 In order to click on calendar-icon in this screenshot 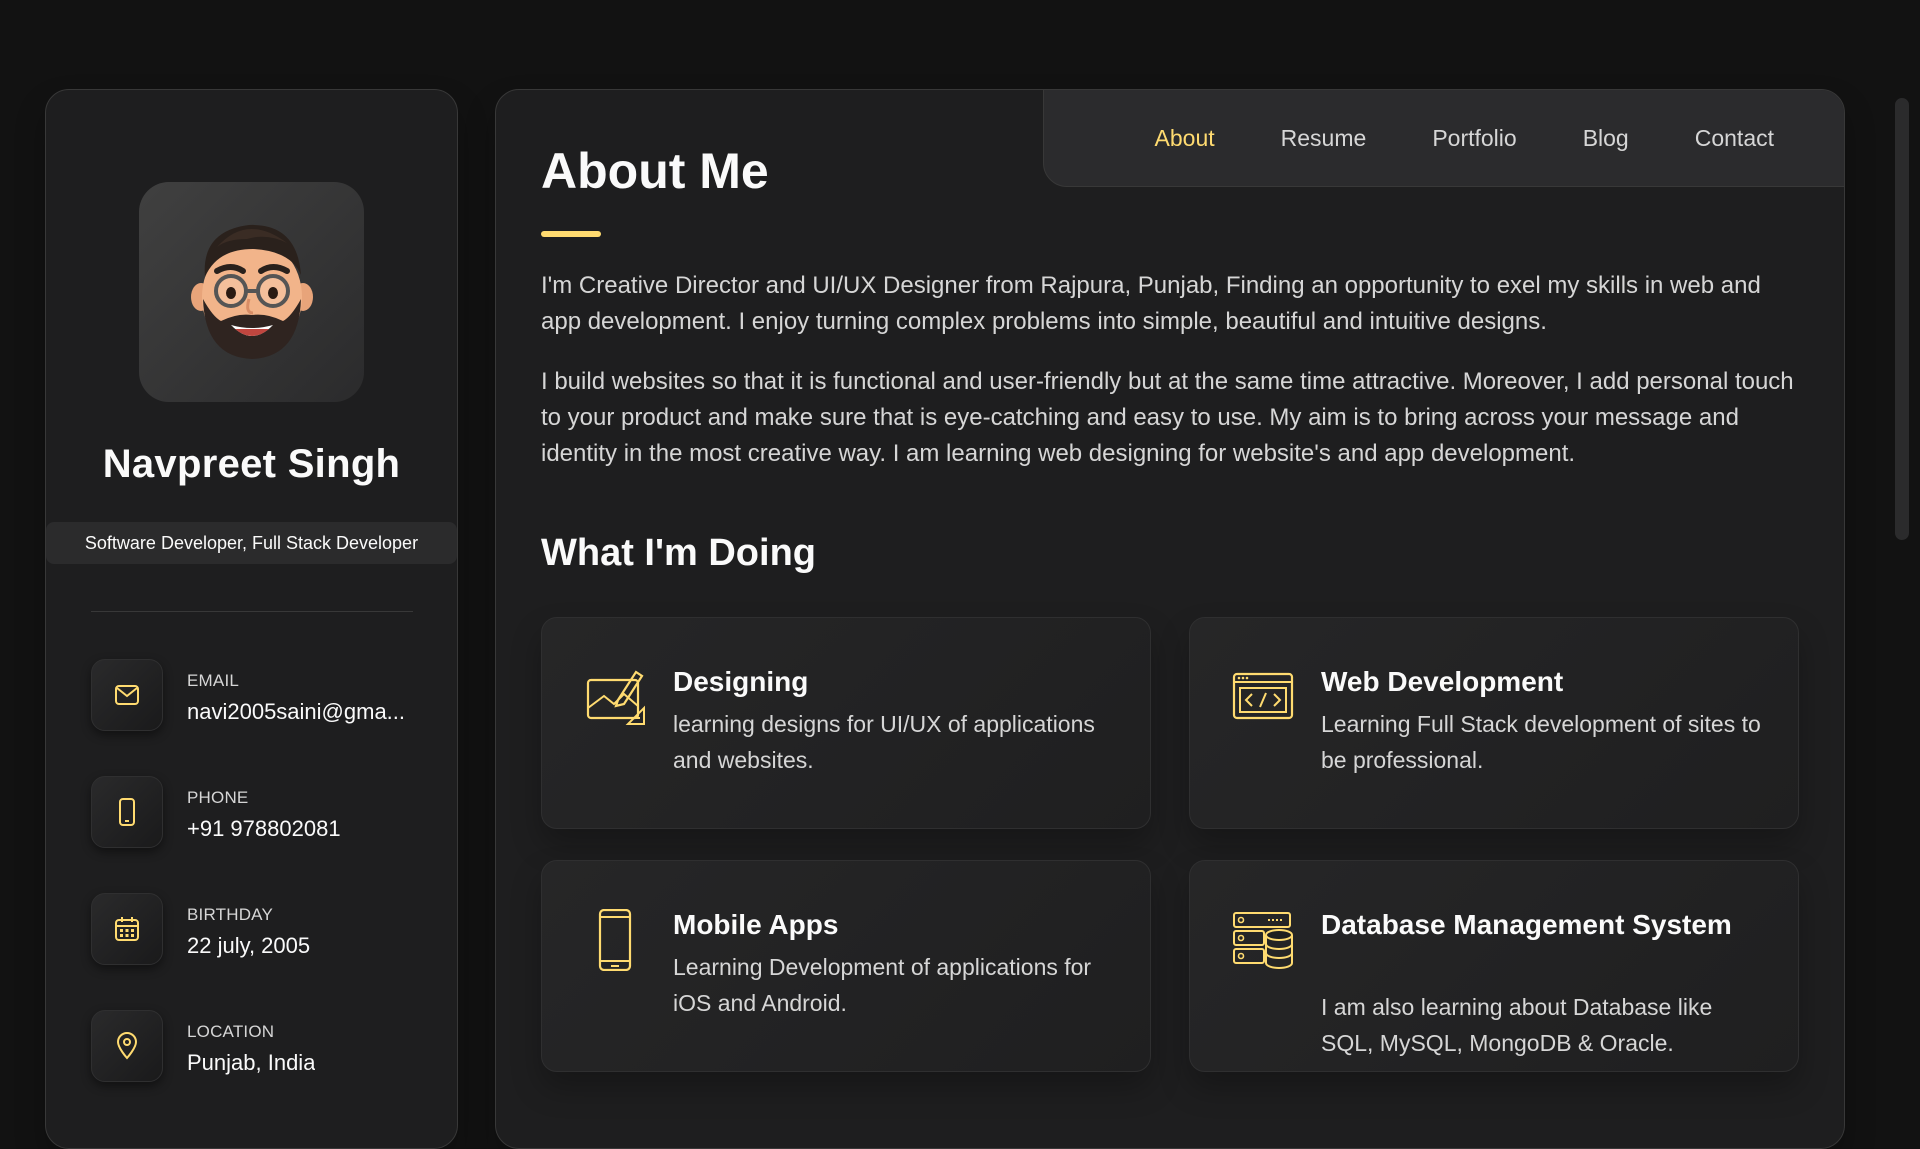, I will do `click(127, 929)`.